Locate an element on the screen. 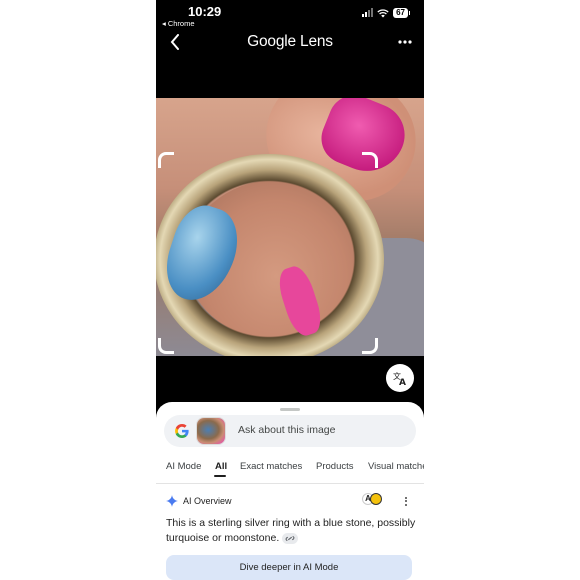 The width and height of the screenshot is (580, 580). more-horizontal-icon is located at coordinates (405, 42).